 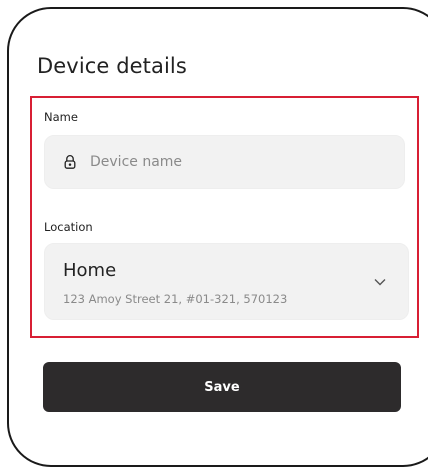 I want to click on device-name-placeholder: Device name, so click(x=136, y=162).